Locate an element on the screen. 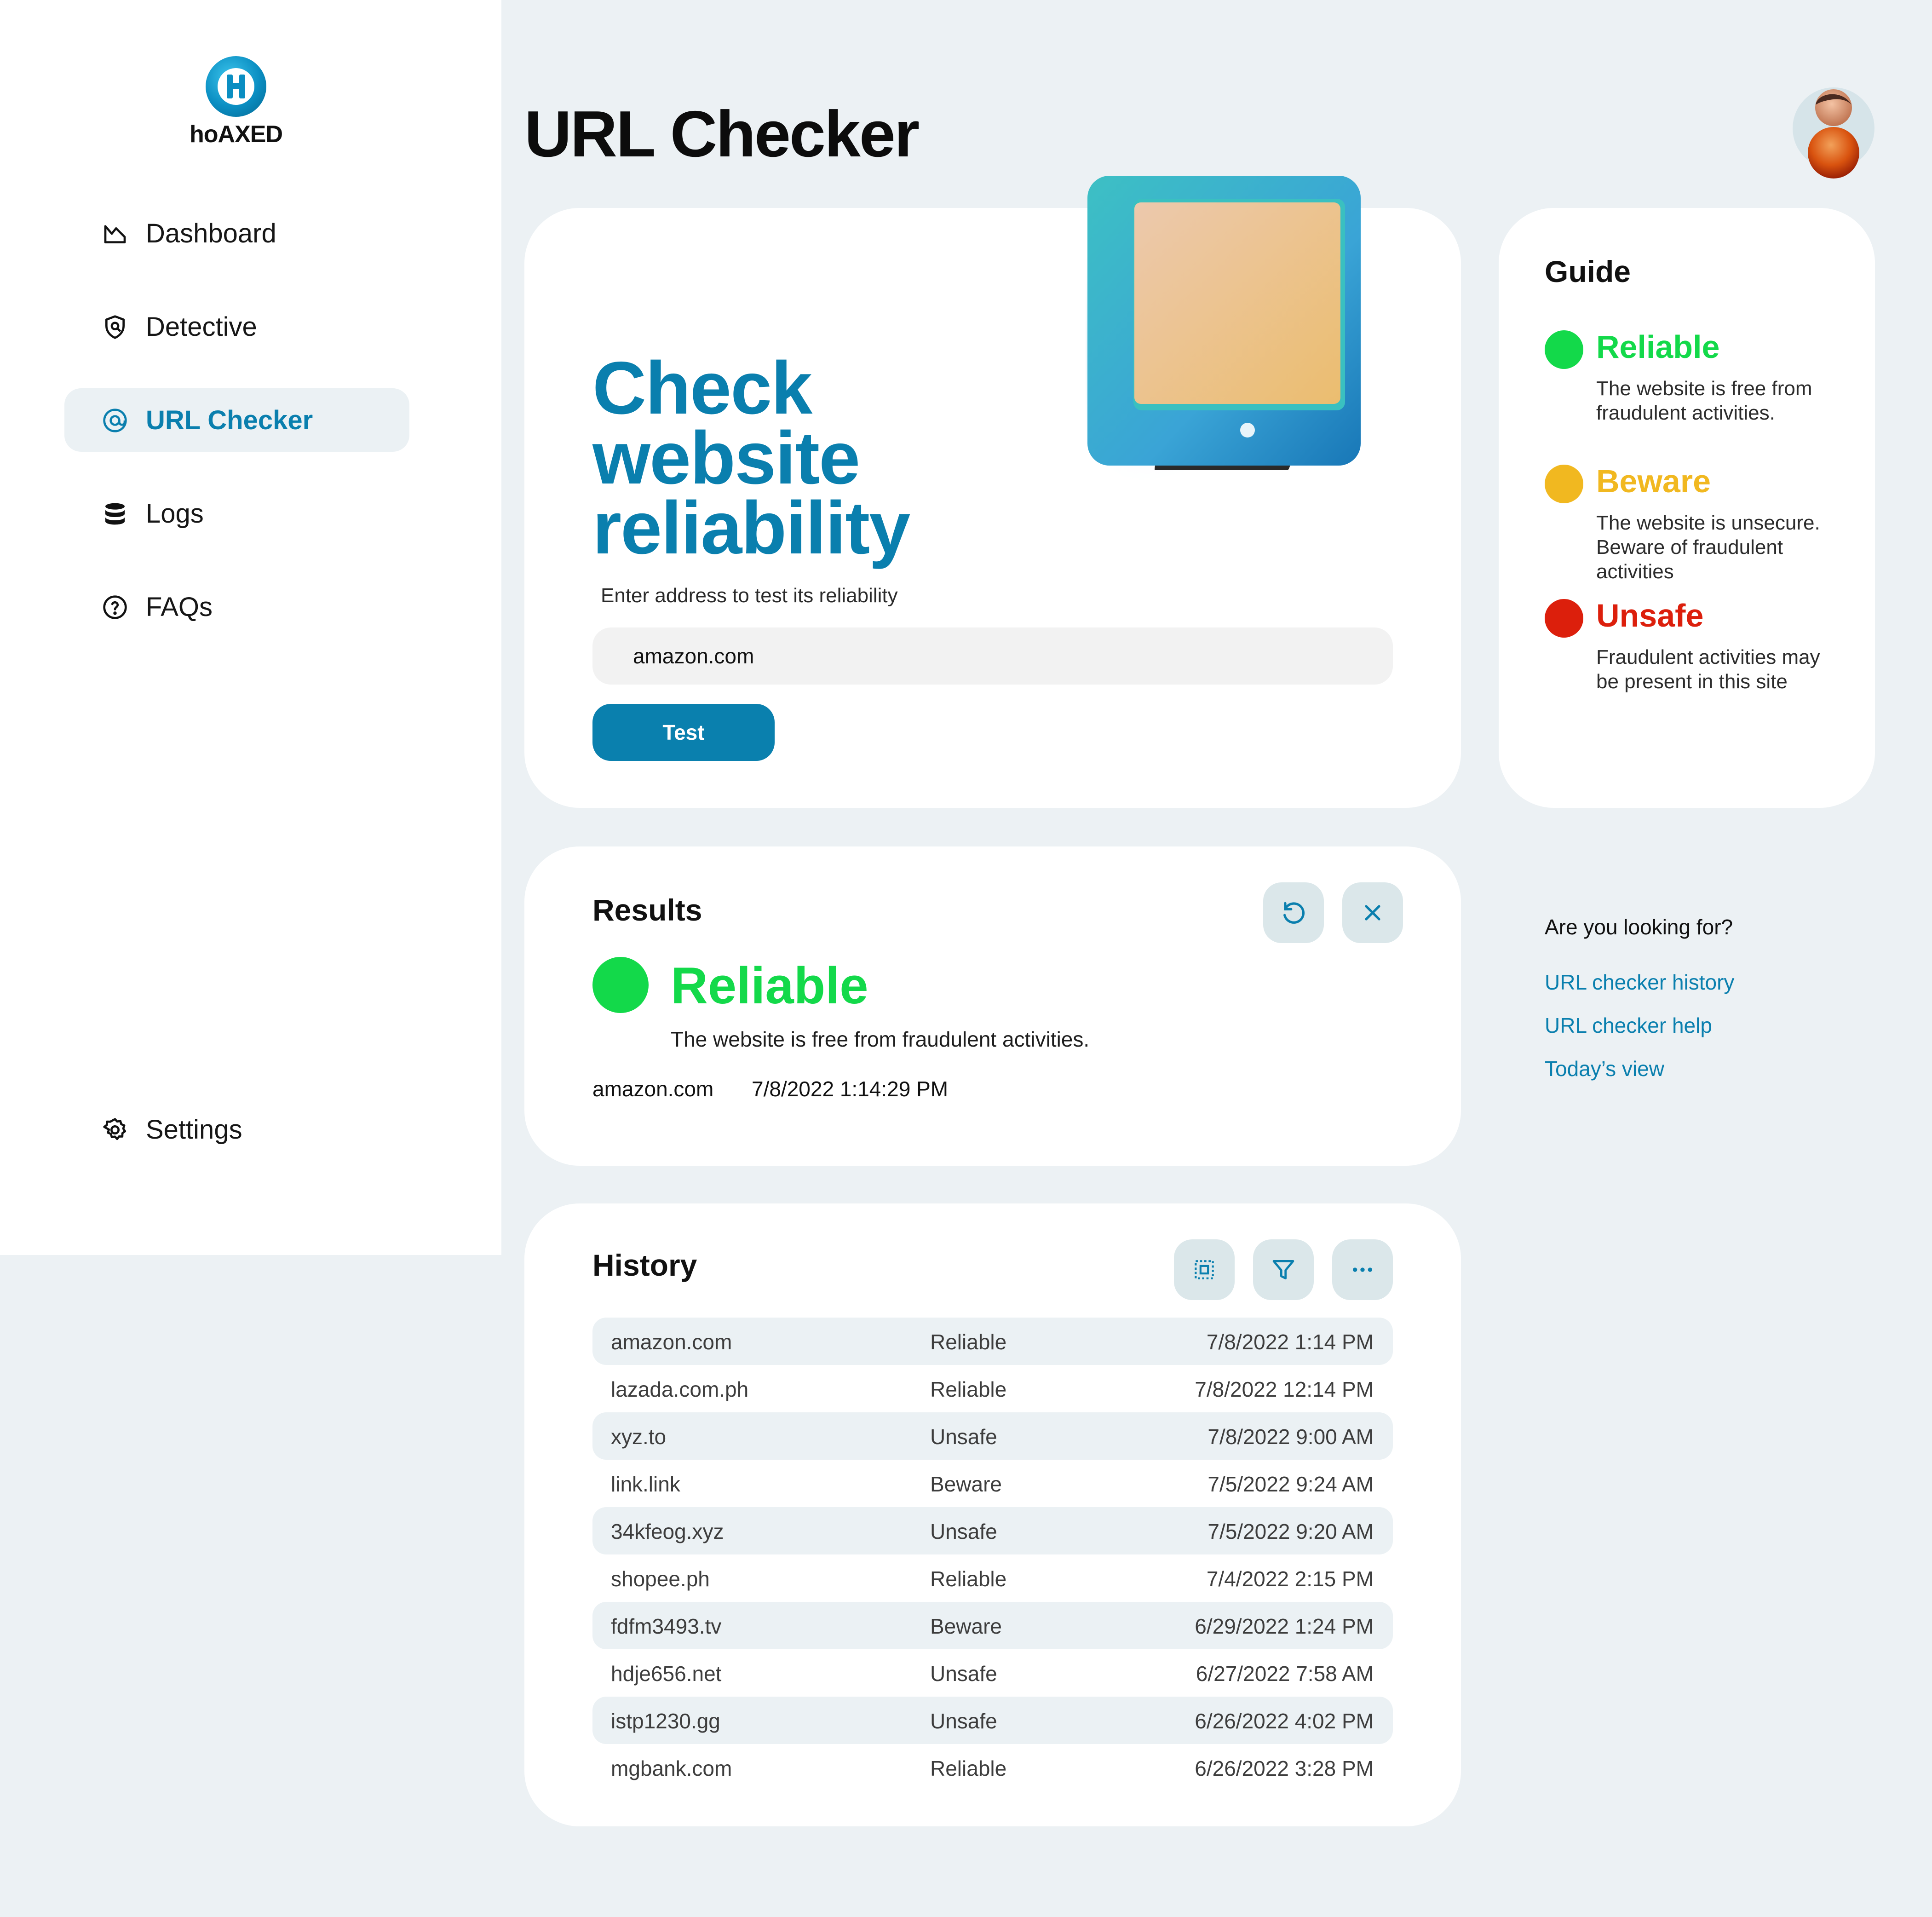  row-date: 6/26/2022 4:02 PM is located at coordinates (1284, 1721).